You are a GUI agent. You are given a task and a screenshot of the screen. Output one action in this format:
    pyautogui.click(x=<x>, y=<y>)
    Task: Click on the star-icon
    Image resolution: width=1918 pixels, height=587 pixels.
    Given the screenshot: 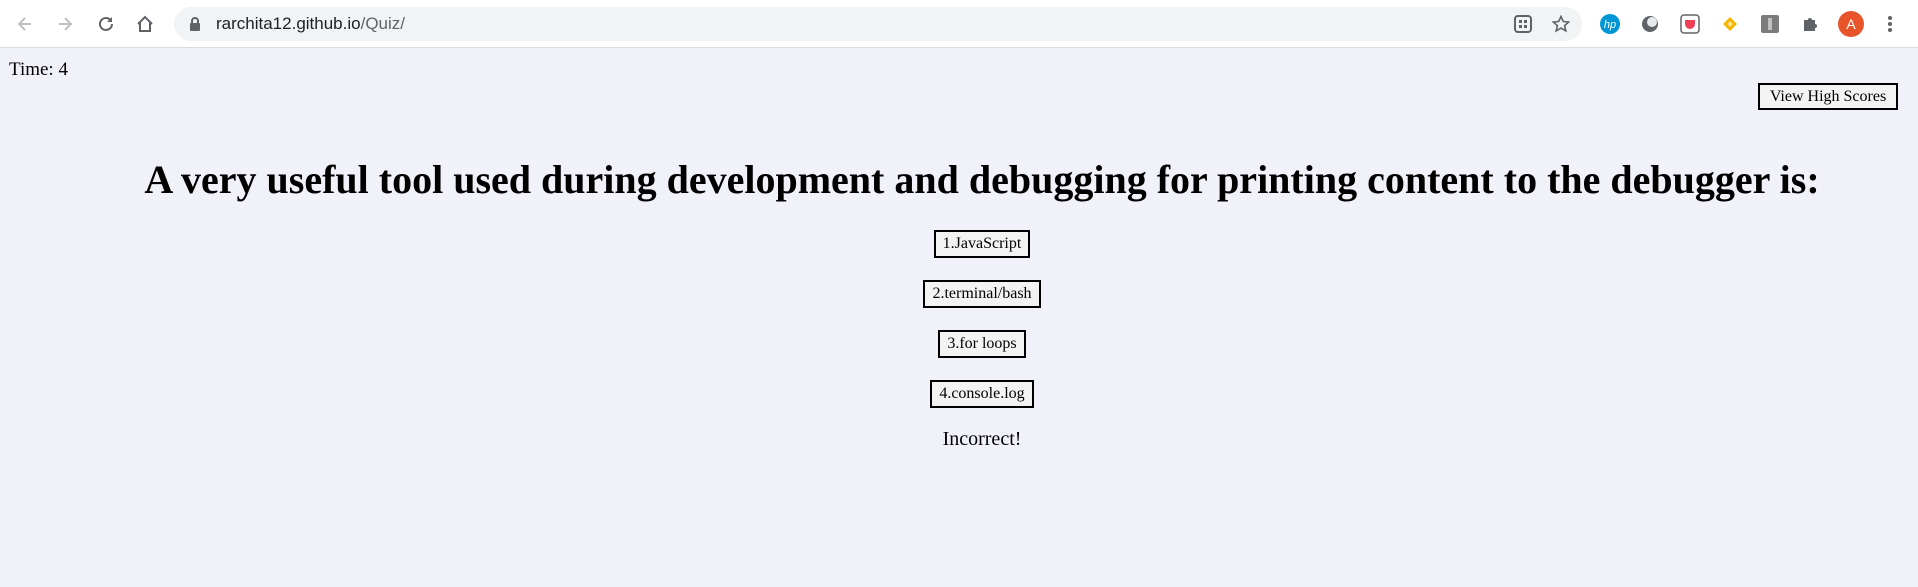 What is the action you would take?
    pyautogui.click(x=1561, y=26)
    